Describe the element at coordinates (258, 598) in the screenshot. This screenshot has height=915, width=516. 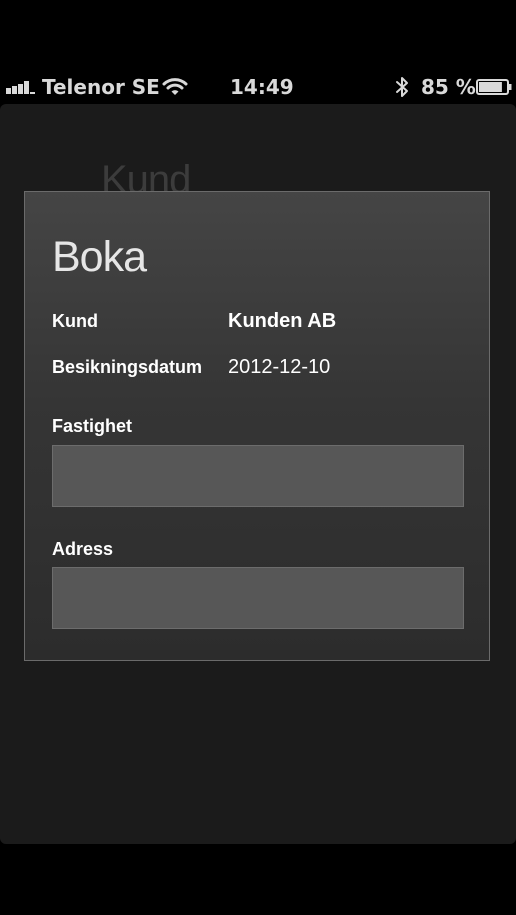
I see `address-input` at that location.